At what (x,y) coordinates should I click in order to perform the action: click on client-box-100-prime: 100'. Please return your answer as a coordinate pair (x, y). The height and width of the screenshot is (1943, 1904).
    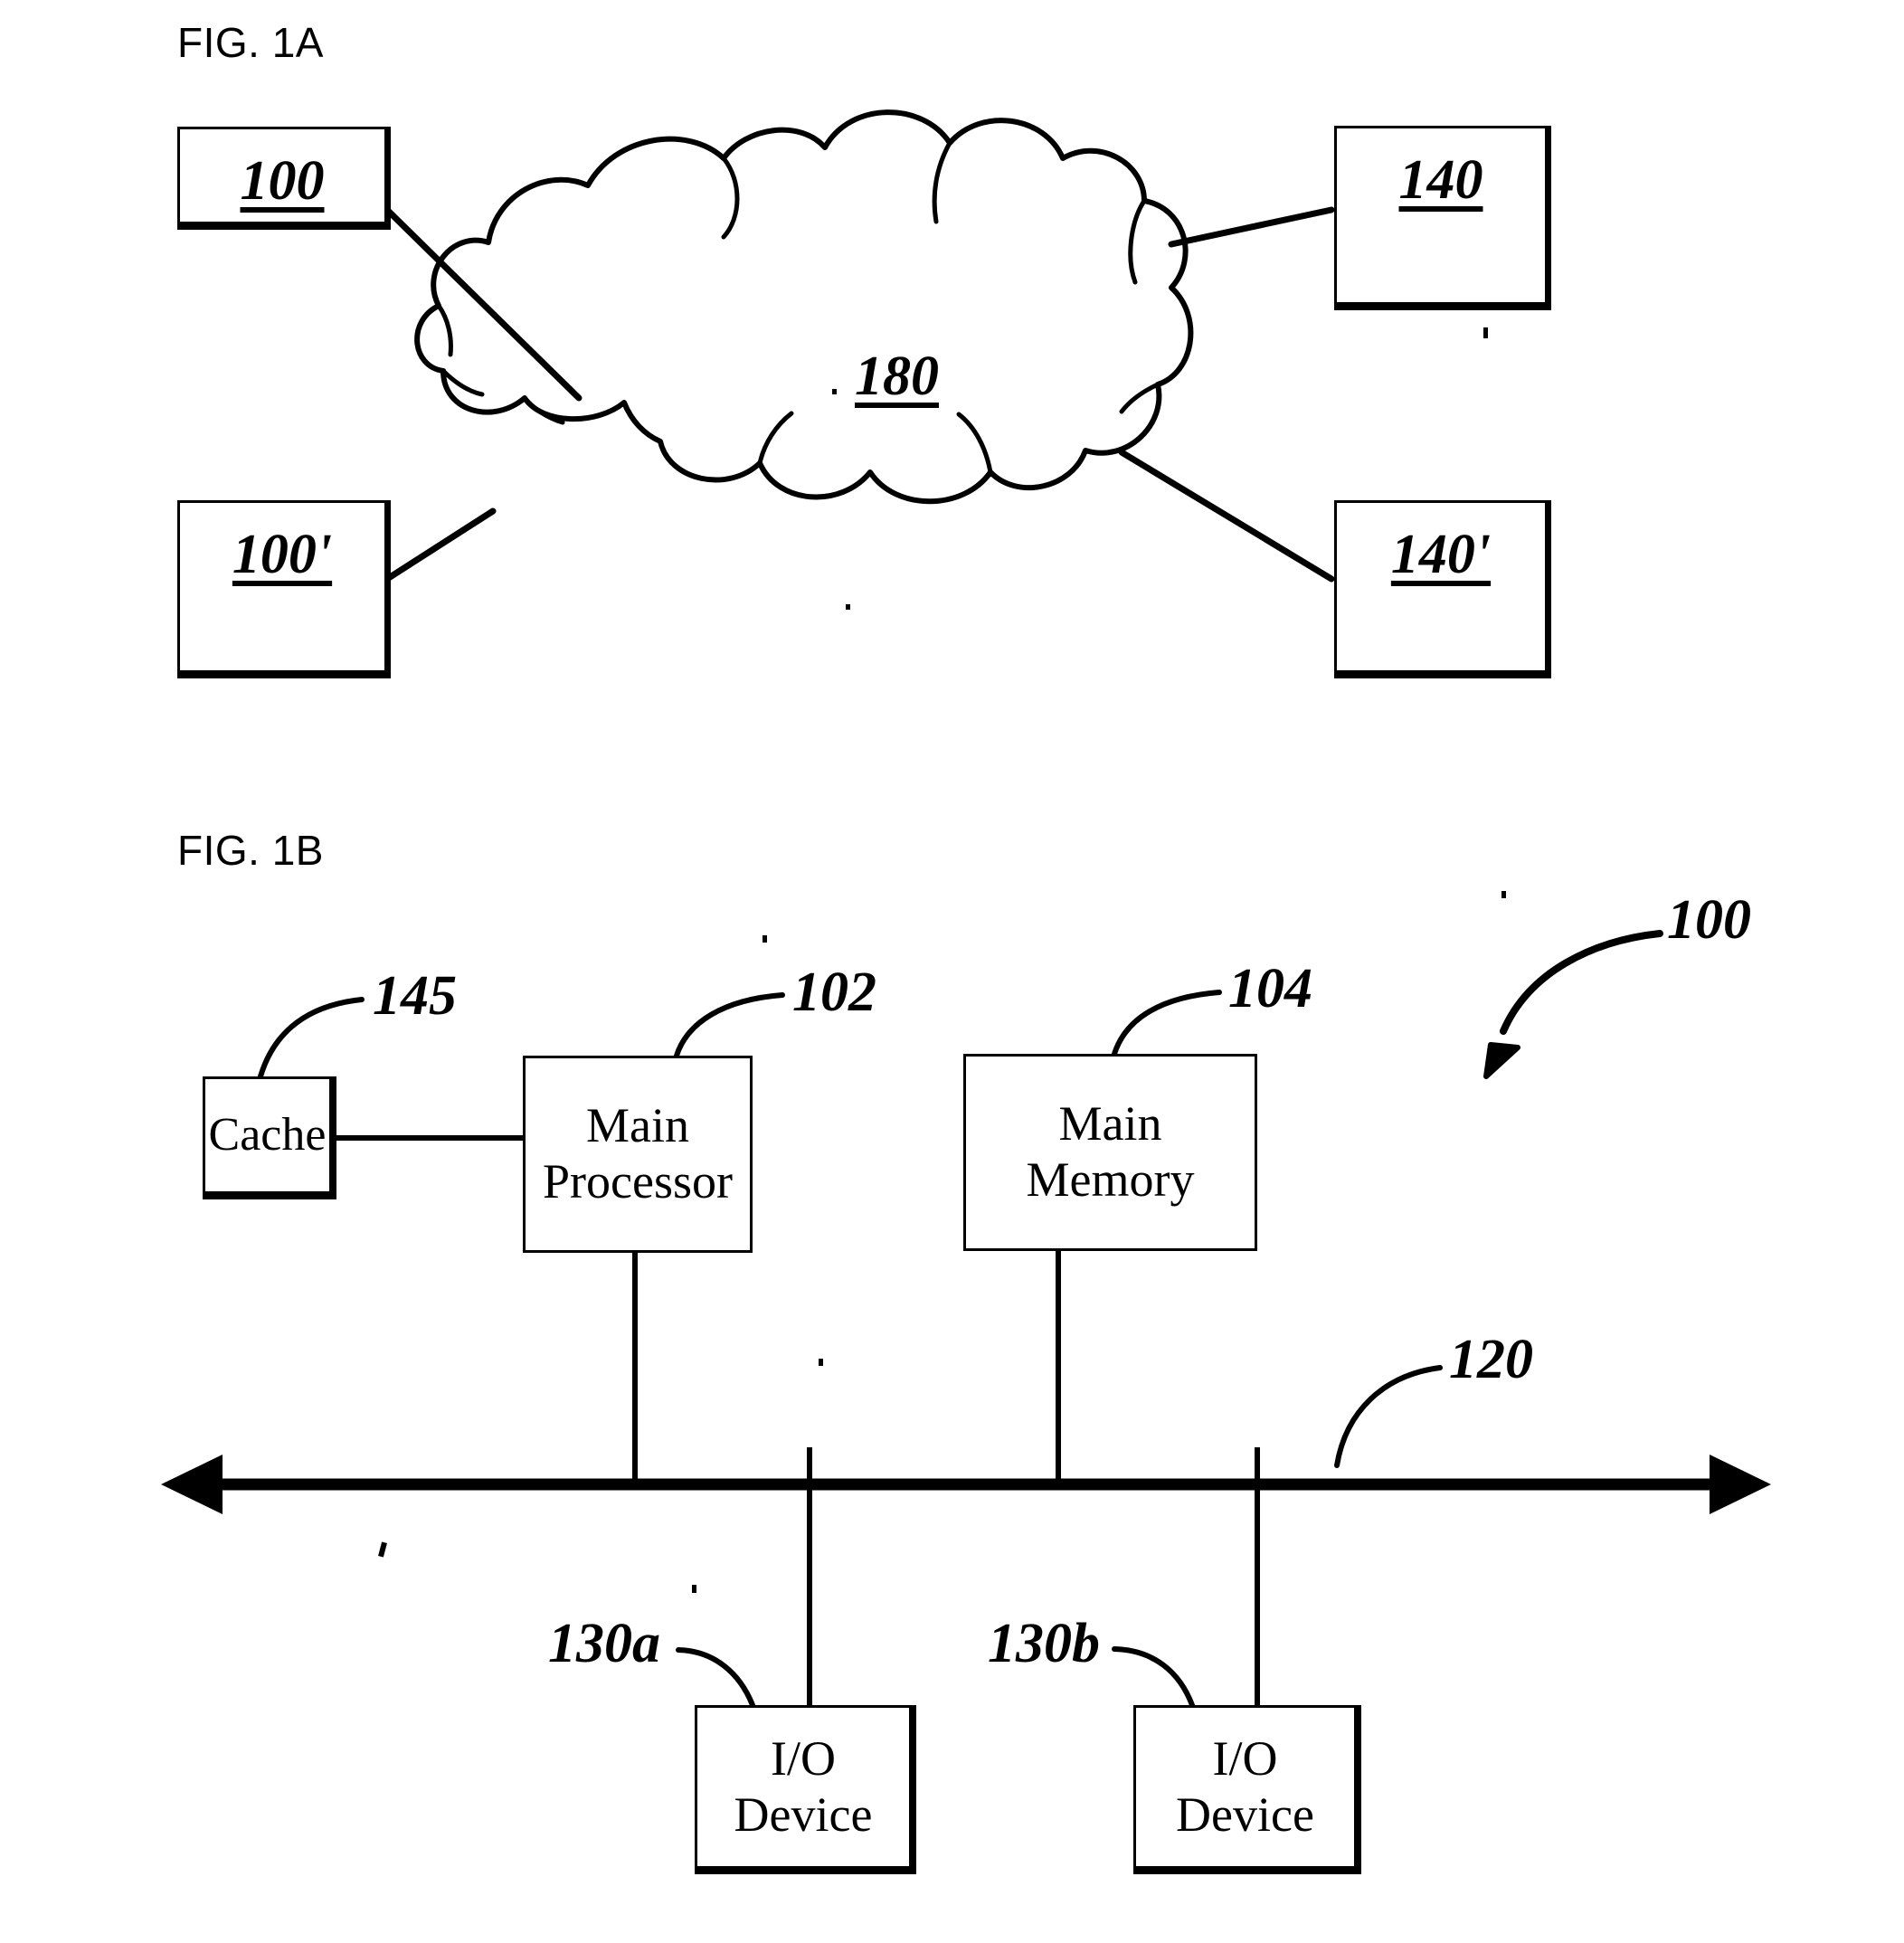
    Looking at the image, I should click on (284, 589).